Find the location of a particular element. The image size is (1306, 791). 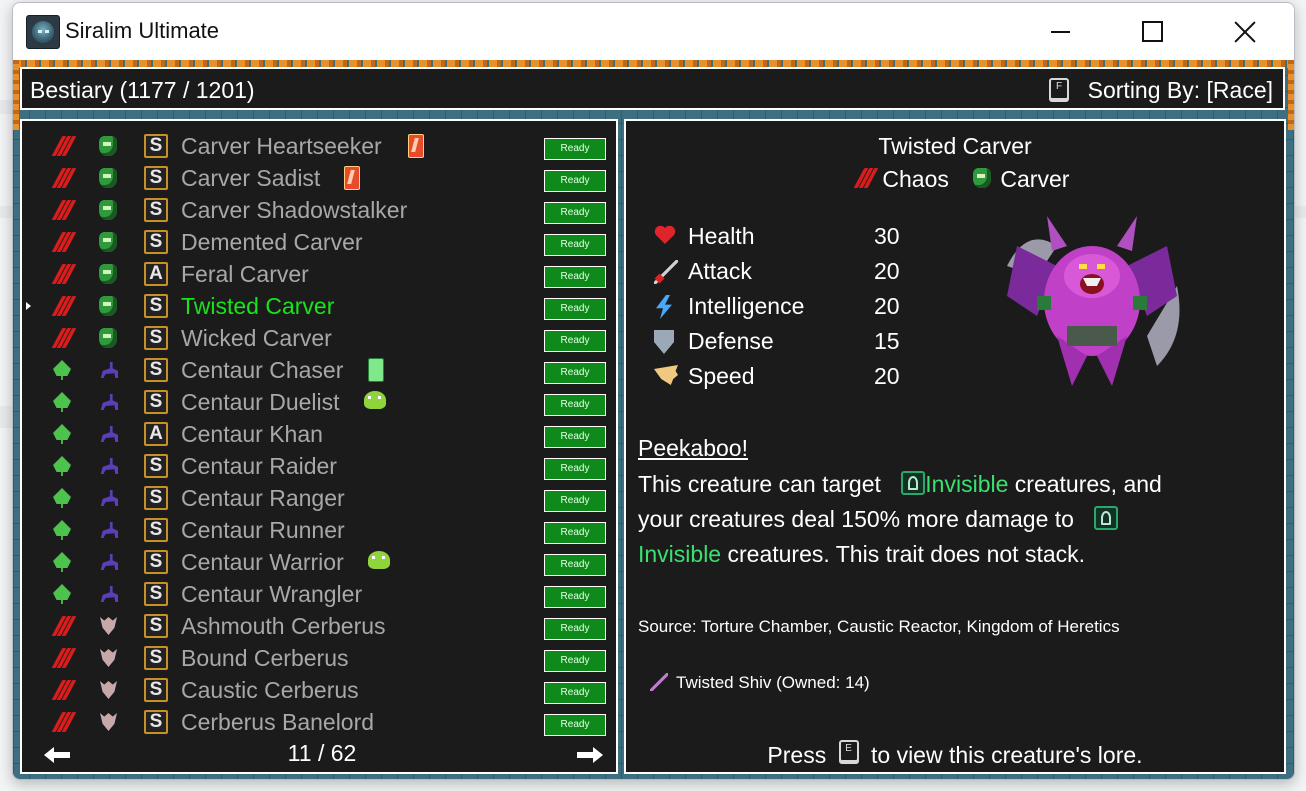

stat-row: Defense 15 is located at coordinates (780, 342).